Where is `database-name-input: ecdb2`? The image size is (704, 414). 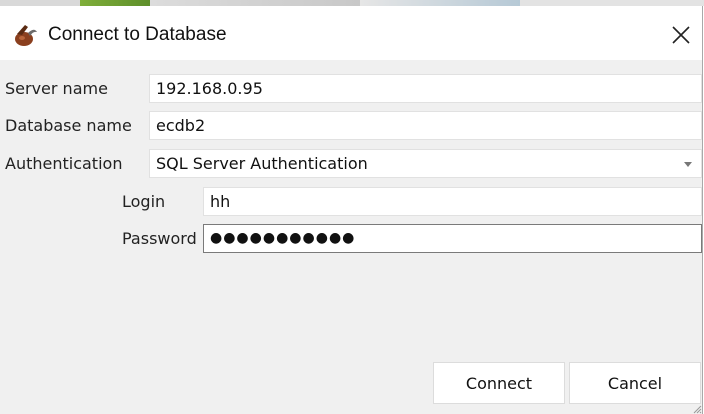 database-name-input: ecdb2 is located at coordinates (425, 125).